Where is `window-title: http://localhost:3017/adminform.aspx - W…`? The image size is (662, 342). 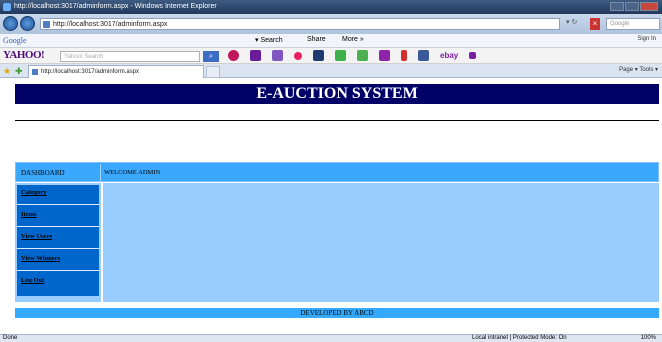 window-title: http://localhost:3017/adminform.aspx - W… is located at coordinates (115, 6).